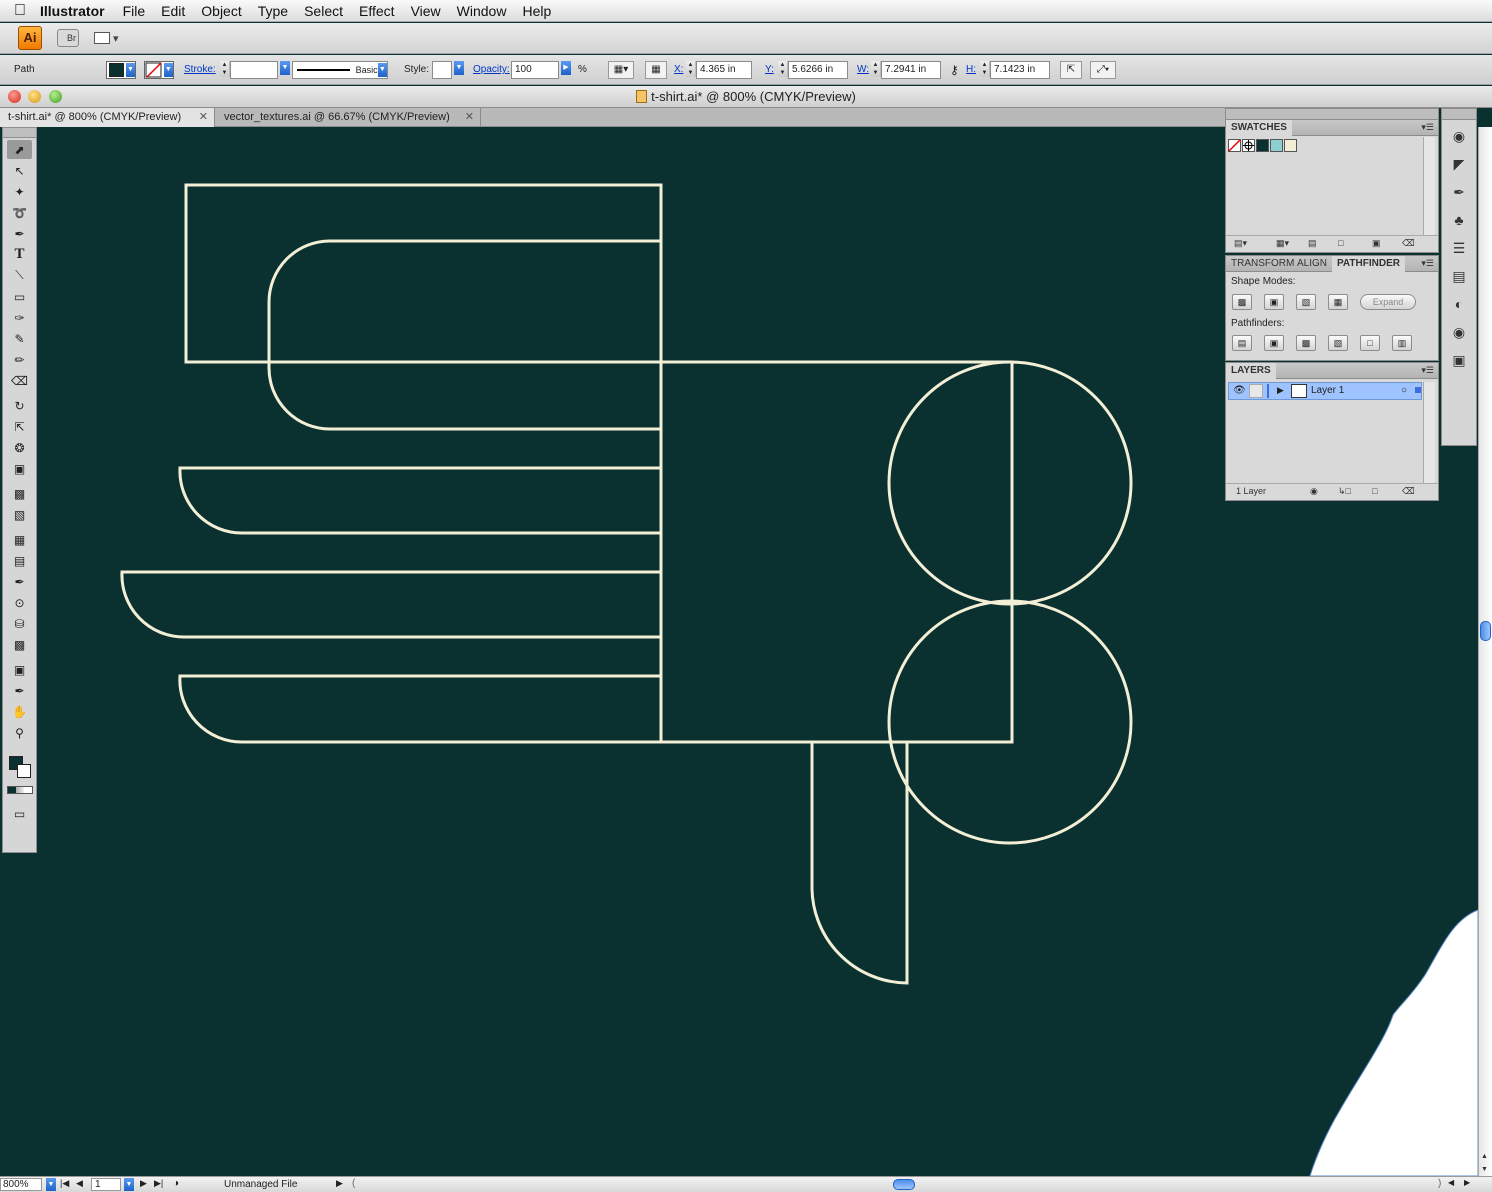 Image resolution: width=1492 pixels, height=1192 pixels. What do you see at coordinates (20, 790) in the screenshot?
I see `color-mode-icon` at bounding box center [20, 790].